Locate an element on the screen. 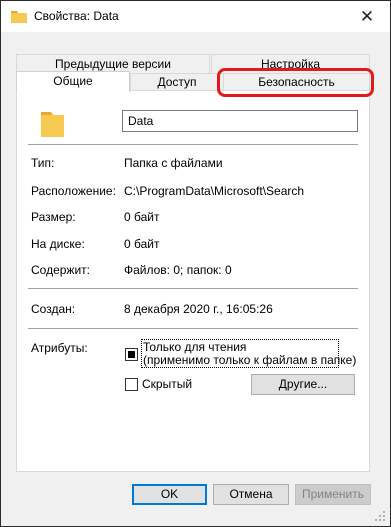  window-title: Свойства: Data is located at coordinates (76, 16).